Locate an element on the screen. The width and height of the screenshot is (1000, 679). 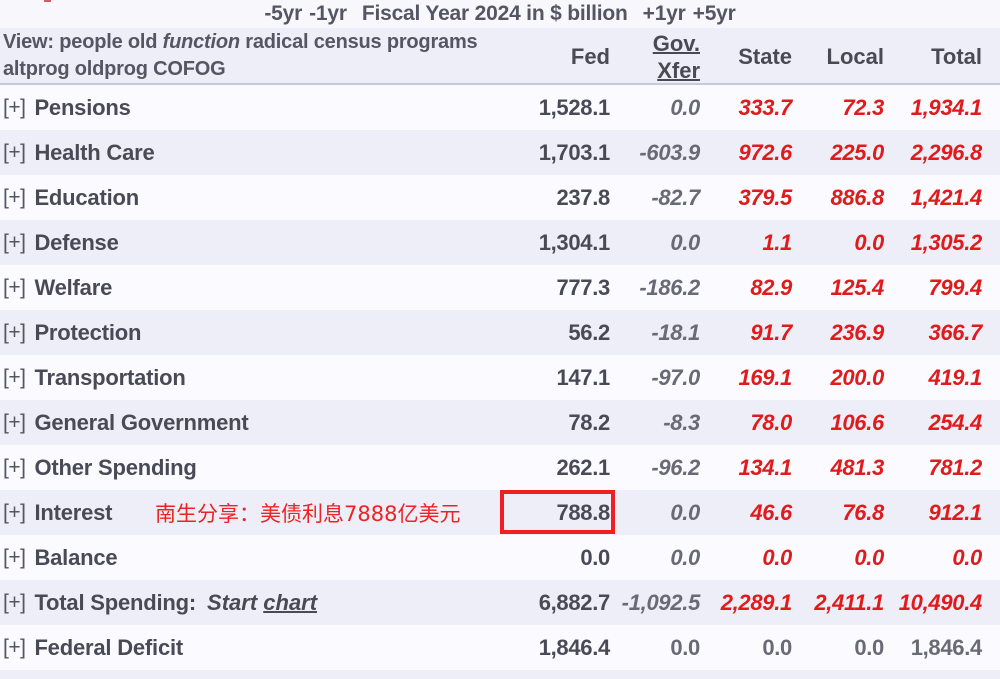
row-value-cells: 1,304.1 0.0 1.1 0.0 1,305.2 is located at coordinates (745, 242).